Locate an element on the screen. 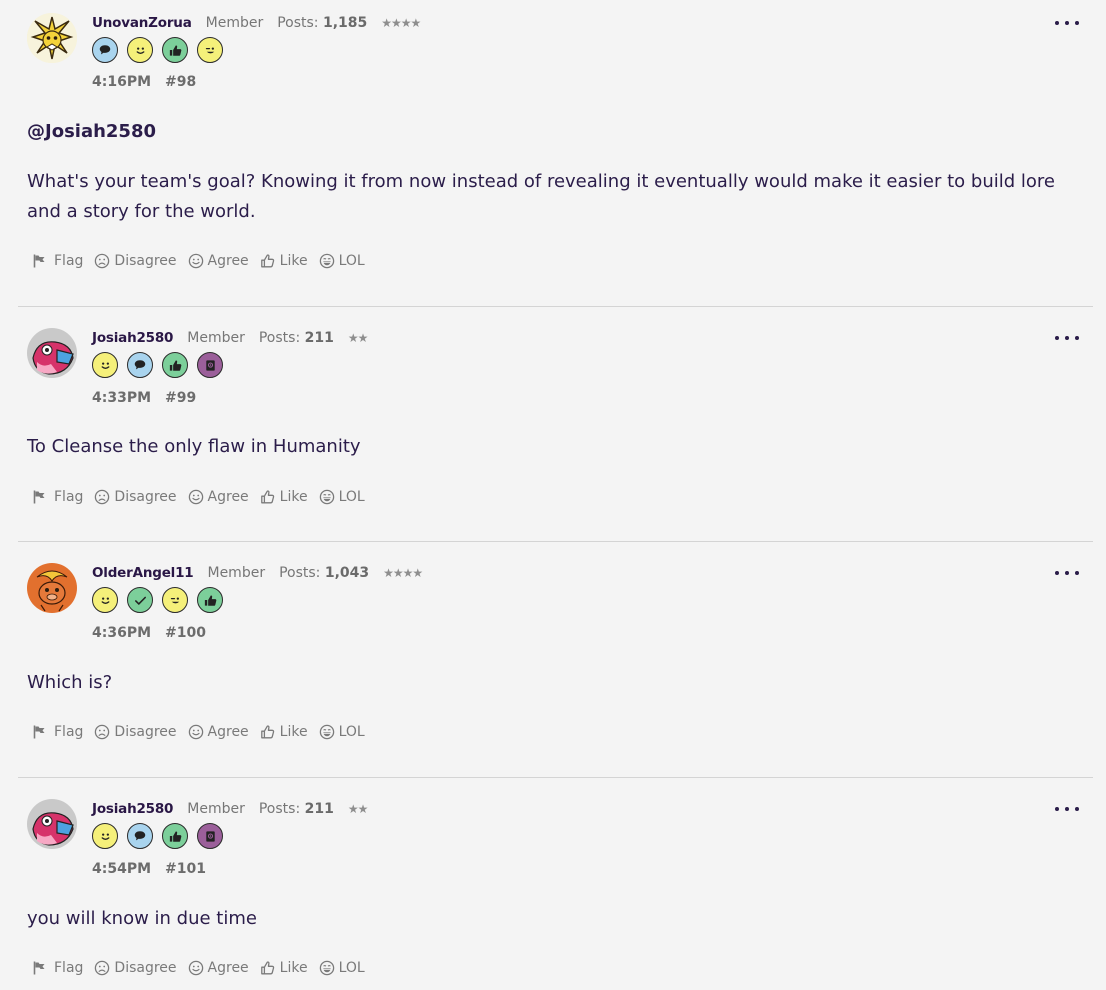 This screenshot has height=990, width=1106. username: UnovanZorua is located at coordinates (142, 23).